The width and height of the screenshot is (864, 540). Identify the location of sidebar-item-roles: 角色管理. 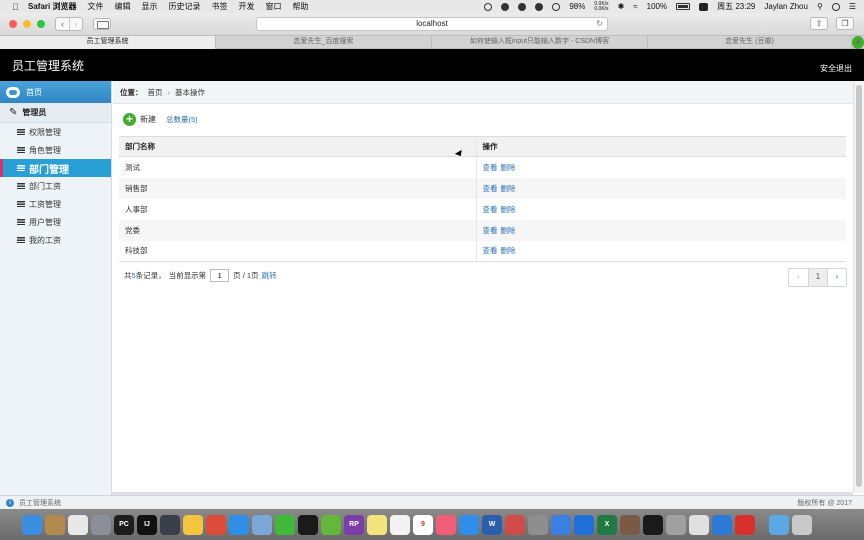
(55, 150).